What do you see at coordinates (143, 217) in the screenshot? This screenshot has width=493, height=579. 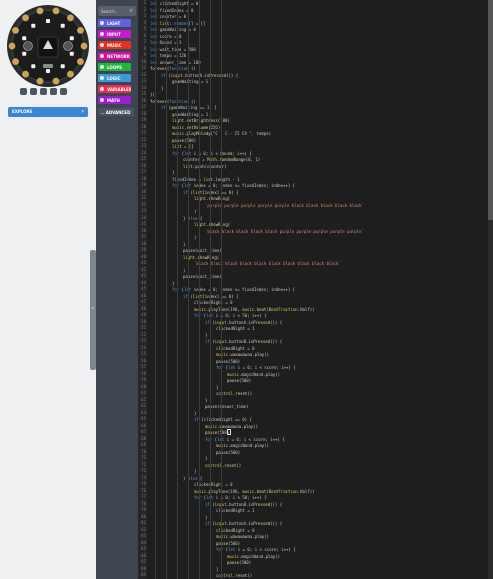 I see `line-number: 34` at bounding box center [143, 217].